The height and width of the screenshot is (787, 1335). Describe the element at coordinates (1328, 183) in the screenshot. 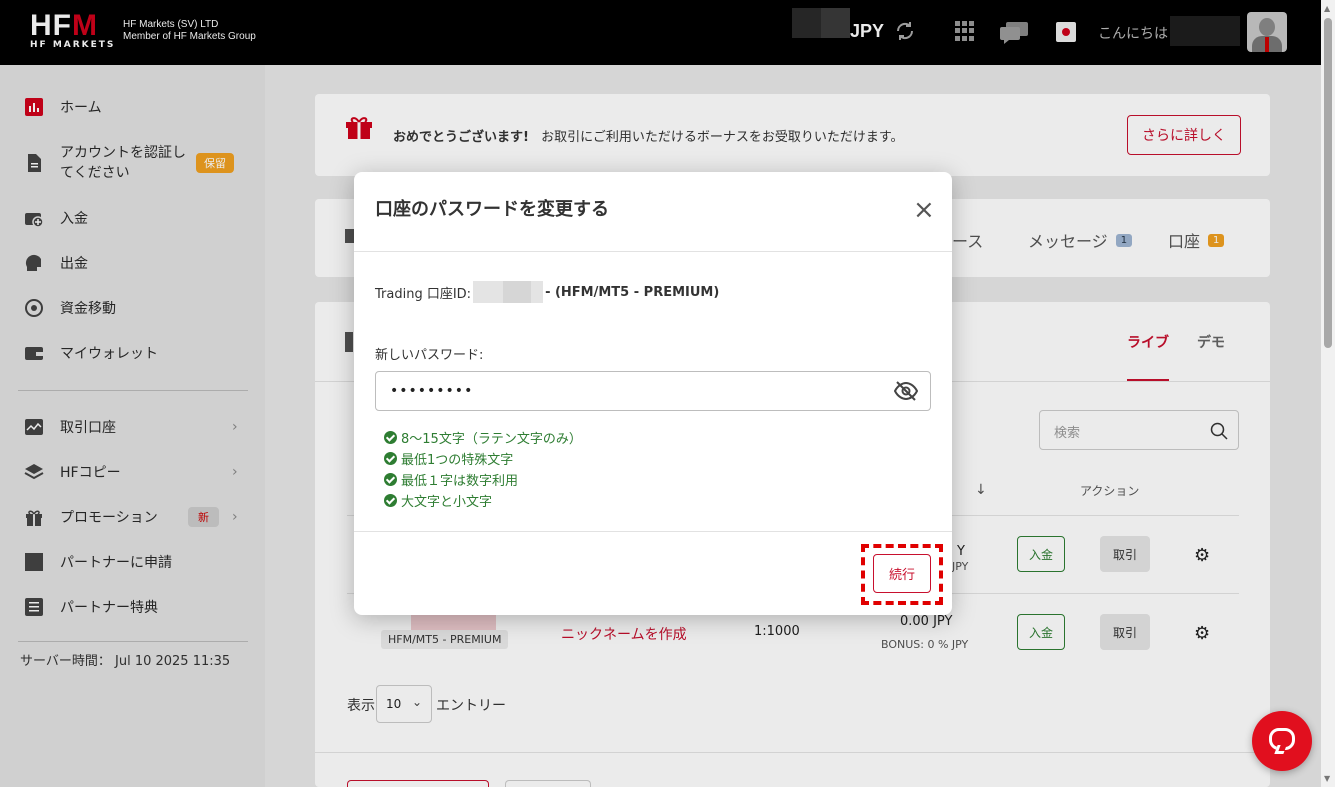

I see `scrollbar-thumb` at that location.